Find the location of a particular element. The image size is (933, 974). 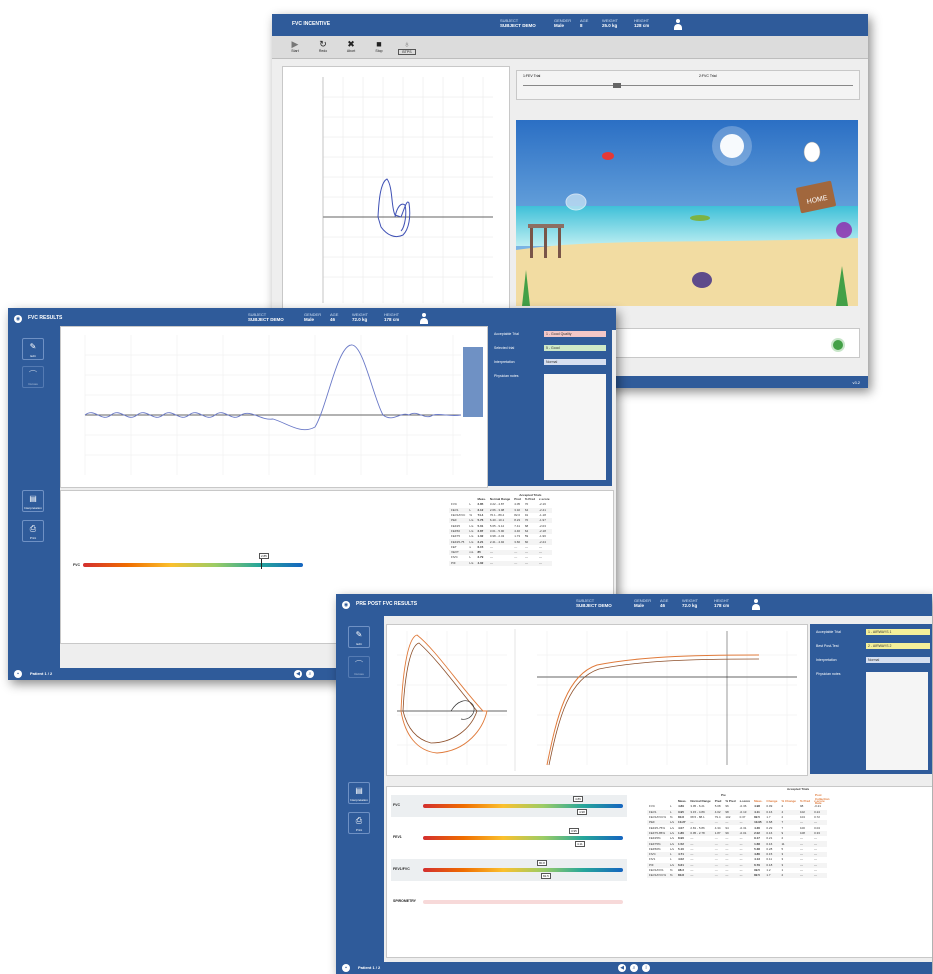

window-title: FVC INCENTIVE is located at coordinates (311, 24).